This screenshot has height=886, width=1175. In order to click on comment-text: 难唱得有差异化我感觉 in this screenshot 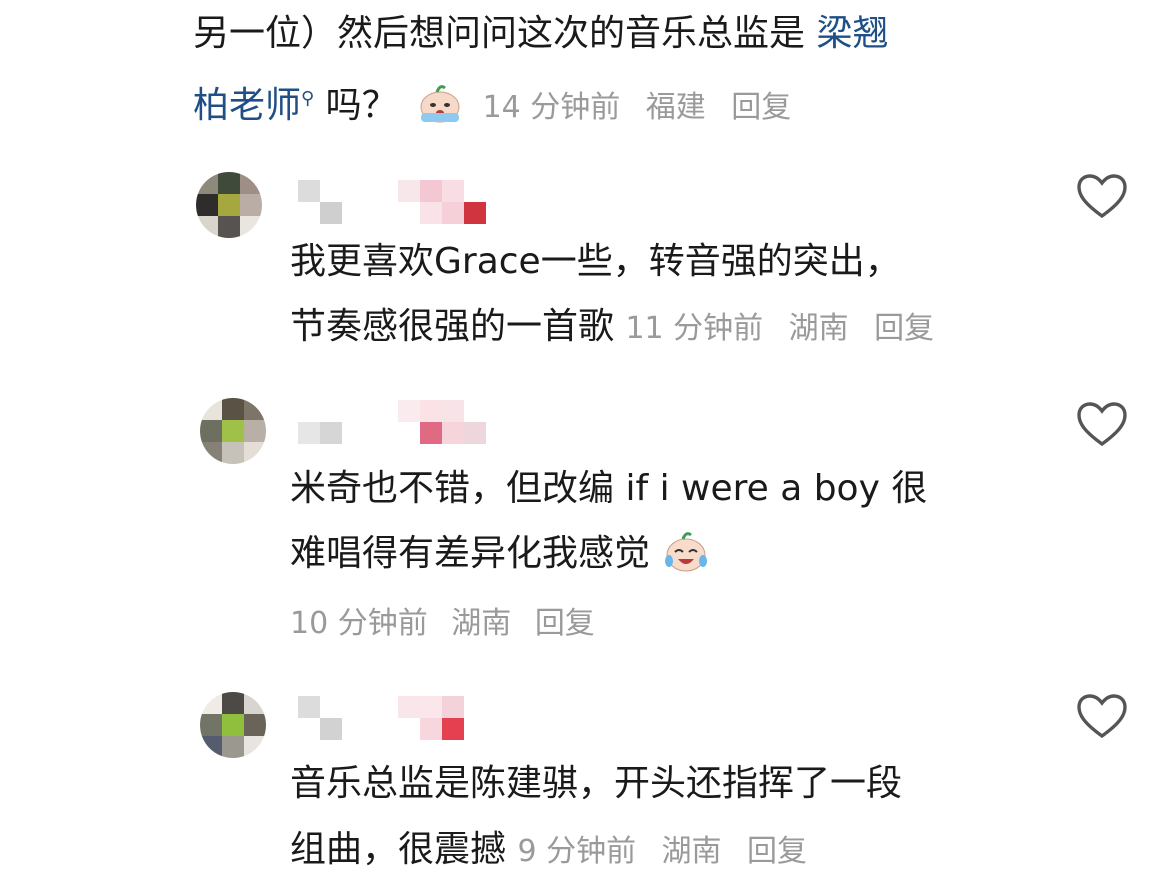, I will do `click(470, 553)`.